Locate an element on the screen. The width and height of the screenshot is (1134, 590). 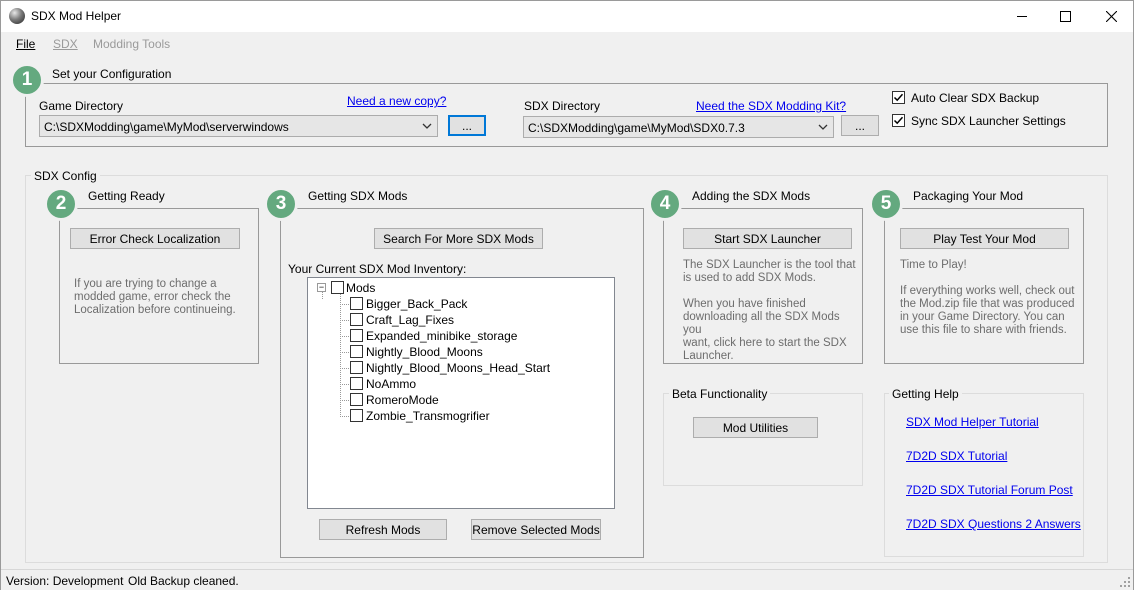
desc-line: Launcher. is located at coordinates (708, 356).